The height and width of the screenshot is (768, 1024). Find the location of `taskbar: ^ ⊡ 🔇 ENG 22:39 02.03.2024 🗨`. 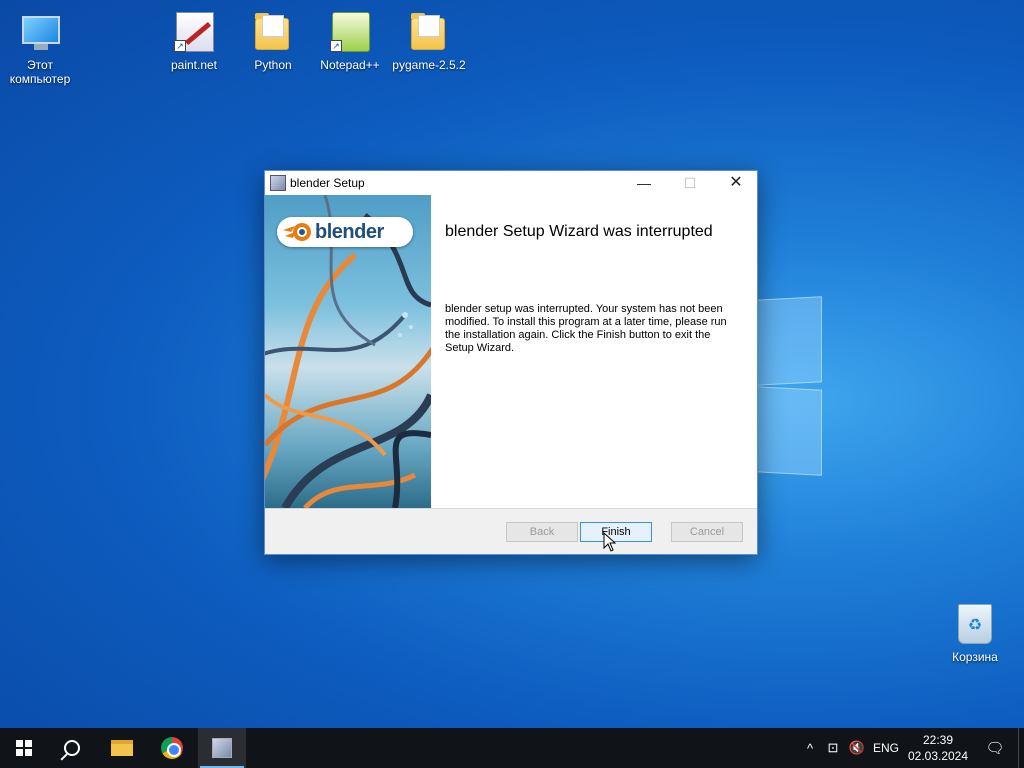

taskbar: ^ ⊡ 🔇 ENG 22:39 02.03.2024 🗨 is located at coordinates (512, 748).